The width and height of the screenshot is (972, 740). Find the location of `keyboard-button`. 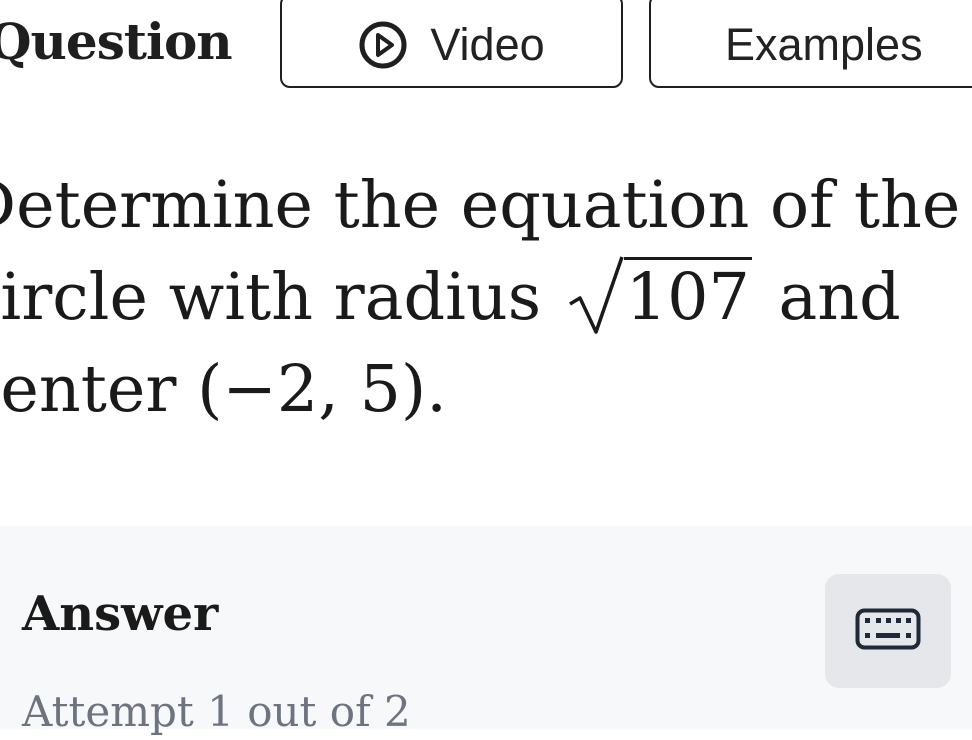

keyboard-button is located at coordinates (888, 631).